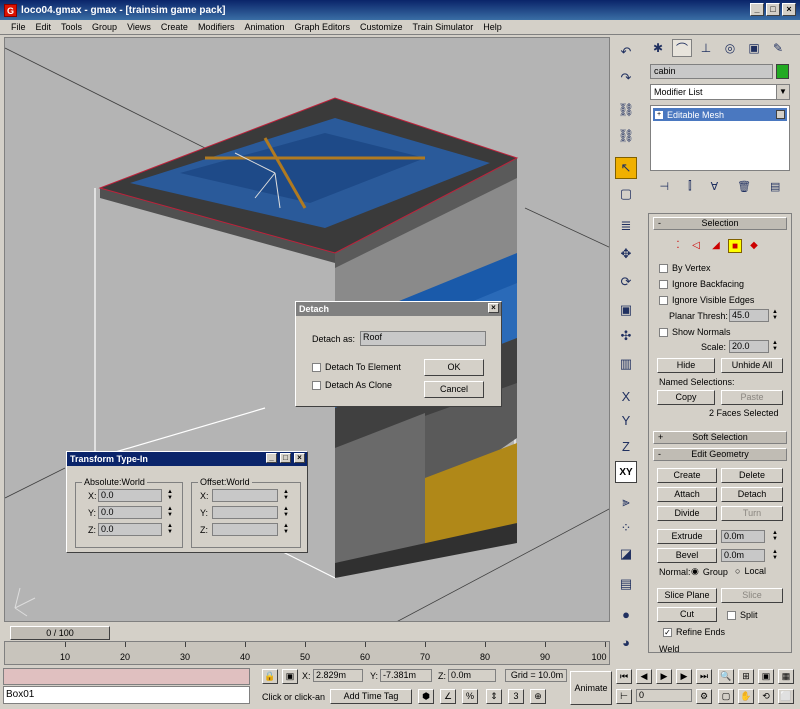 The height and width of the screenshot is (709, 800). I want to click on create-button: Create, so click(687, 475).